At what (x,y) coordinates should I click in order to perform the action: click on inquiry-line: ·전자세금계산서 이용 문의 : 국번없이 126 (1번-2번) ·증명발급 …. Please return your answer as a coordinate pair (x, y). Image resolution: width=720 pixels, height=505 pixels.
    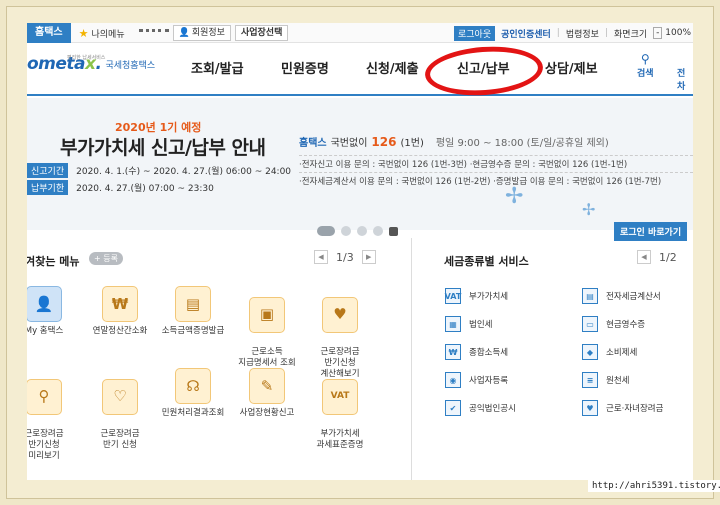
    Looking at the image, I should click on (496, 180).